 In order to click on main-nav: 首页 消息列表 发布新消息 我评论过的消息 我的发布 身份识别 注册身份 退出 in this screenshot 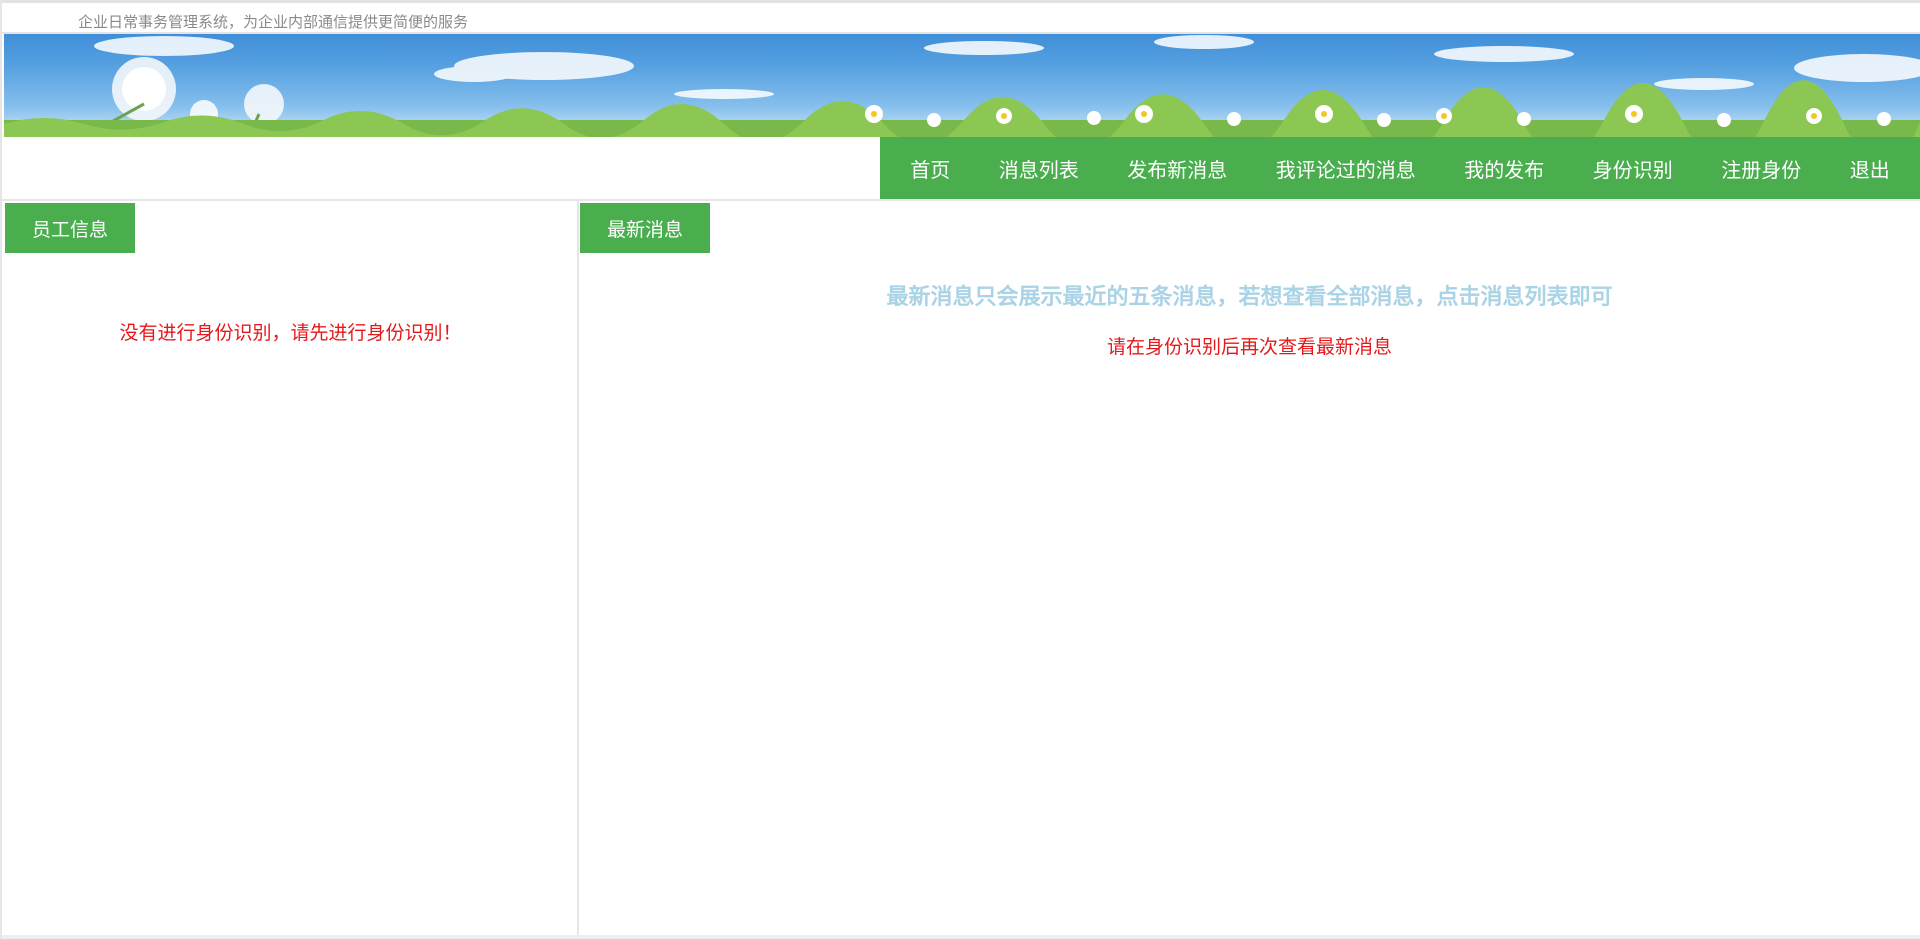, I will do `click(1400, 168)`.